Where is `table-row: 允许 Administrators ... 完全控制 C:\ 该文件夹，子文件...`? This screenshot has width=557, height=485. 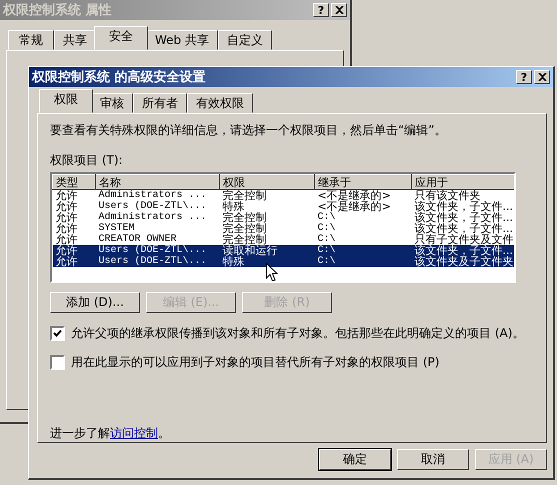
table-row: 允许 Administrators ... 完全控制 C:\ 该文件夹，子文件... is located at coordinates (283, 217).